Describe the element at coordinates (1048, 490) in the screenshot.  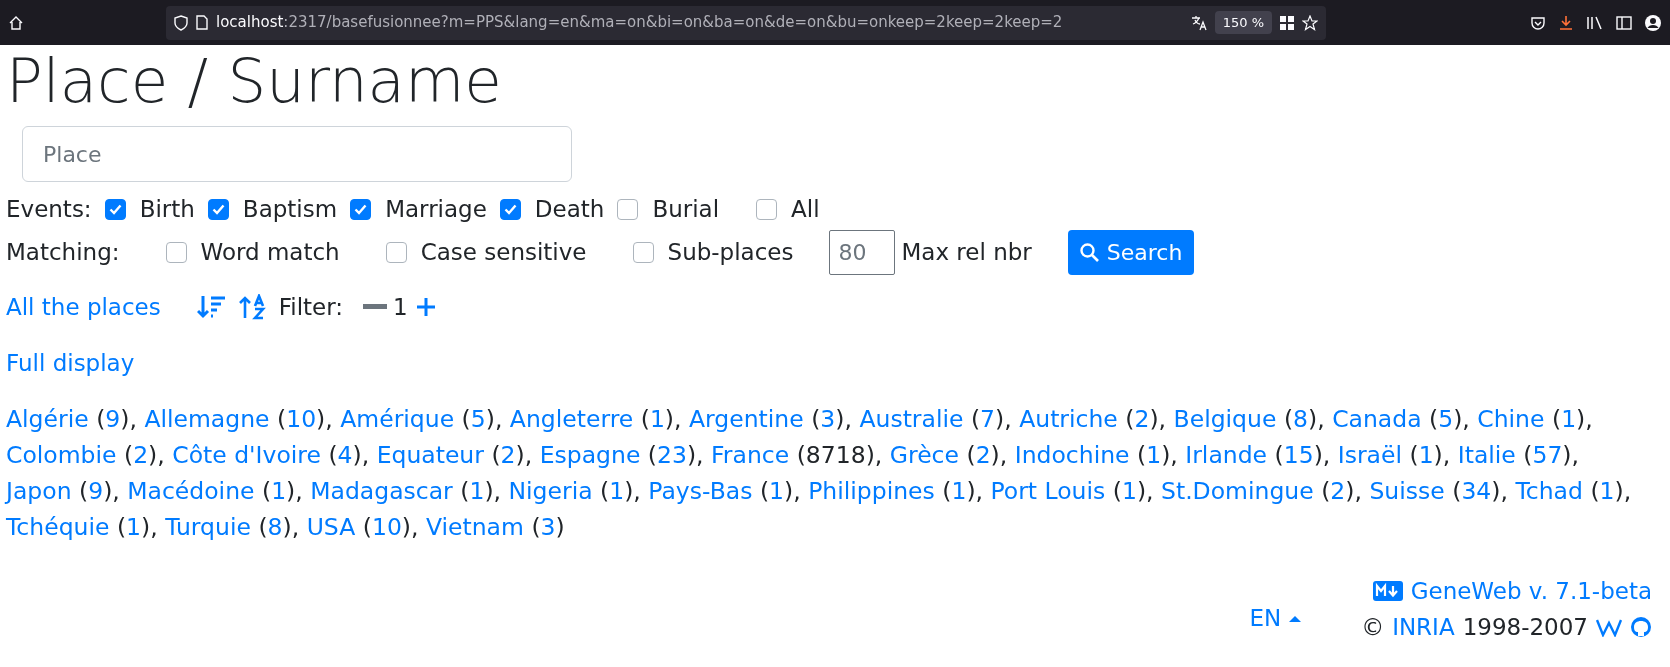
I see `place-link: Port Louis` at that location.